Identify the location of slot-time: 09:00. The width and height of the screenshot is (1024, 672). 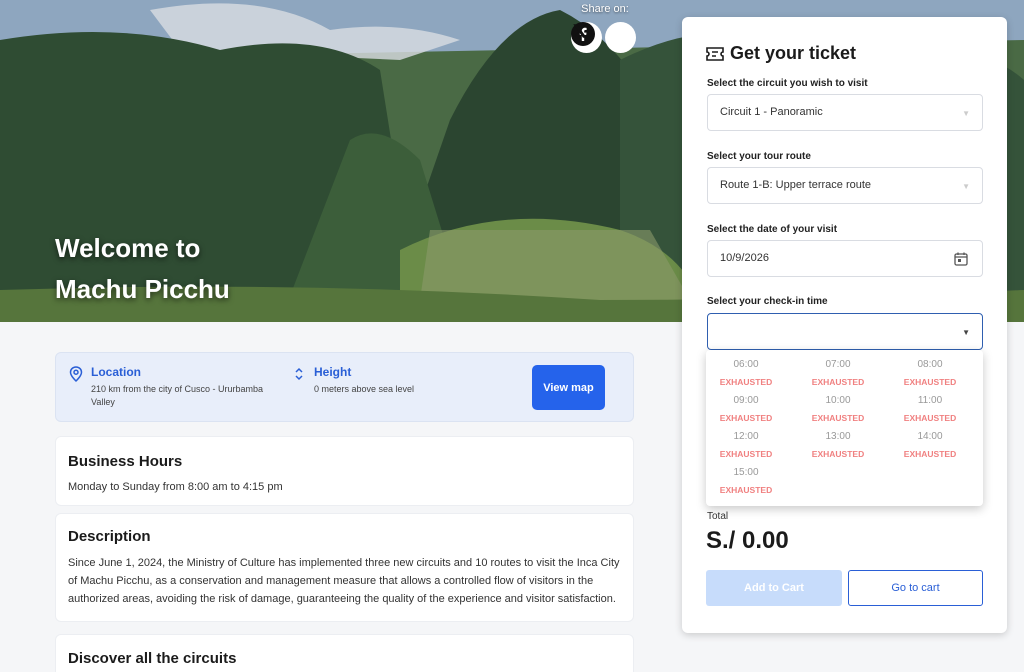
(746, 400).